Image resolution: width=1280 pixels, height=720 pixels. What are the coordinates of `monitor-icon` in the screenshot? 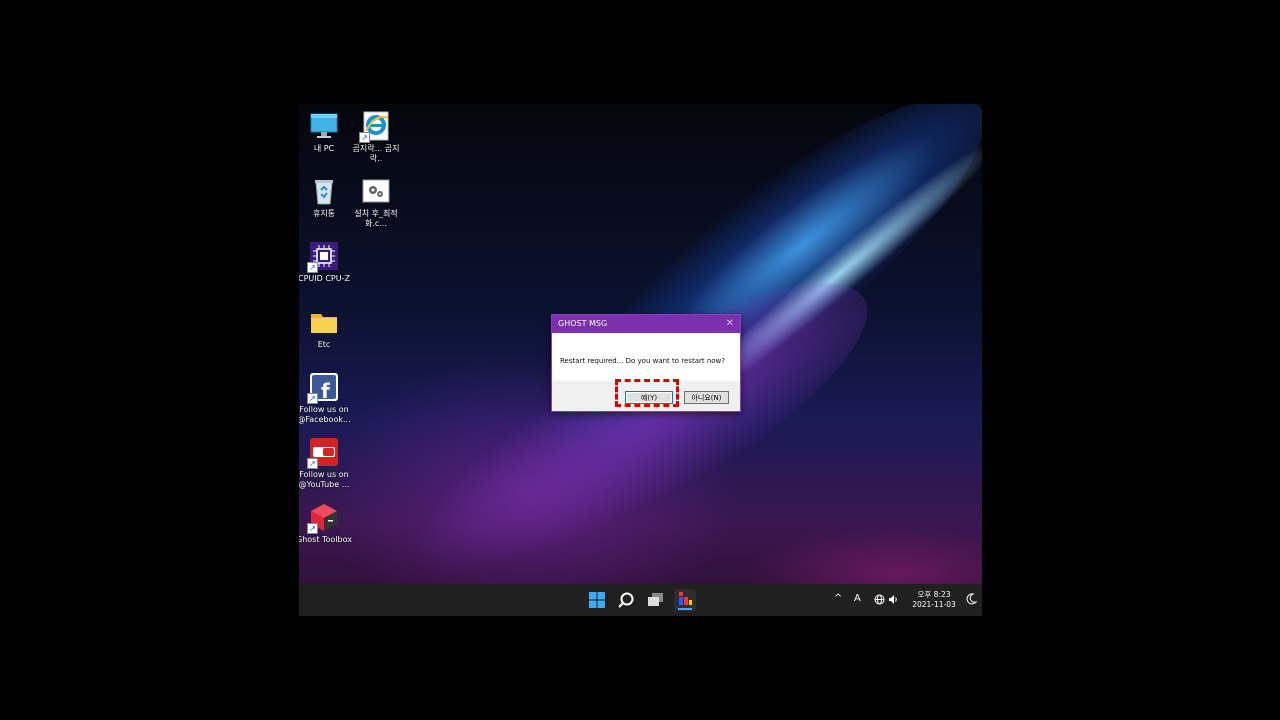 It's located at (324, 126).